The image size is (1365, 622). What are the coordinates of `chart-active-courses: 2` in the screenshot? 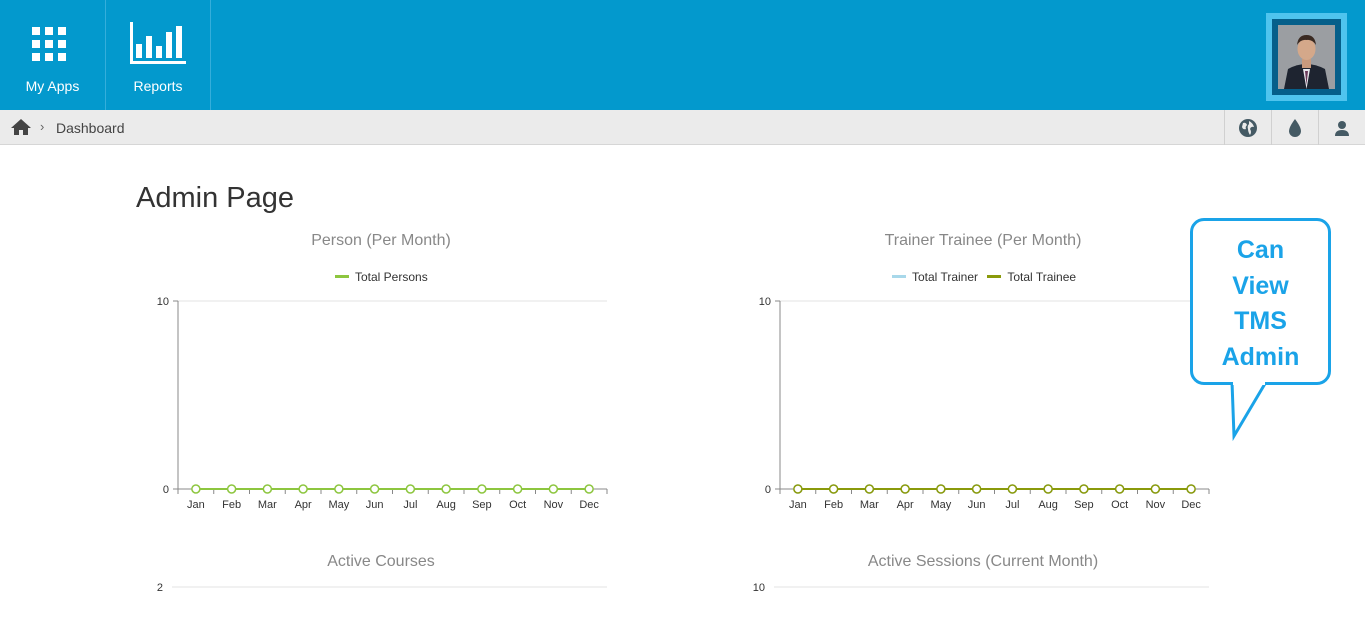 It's located at (382, 588).